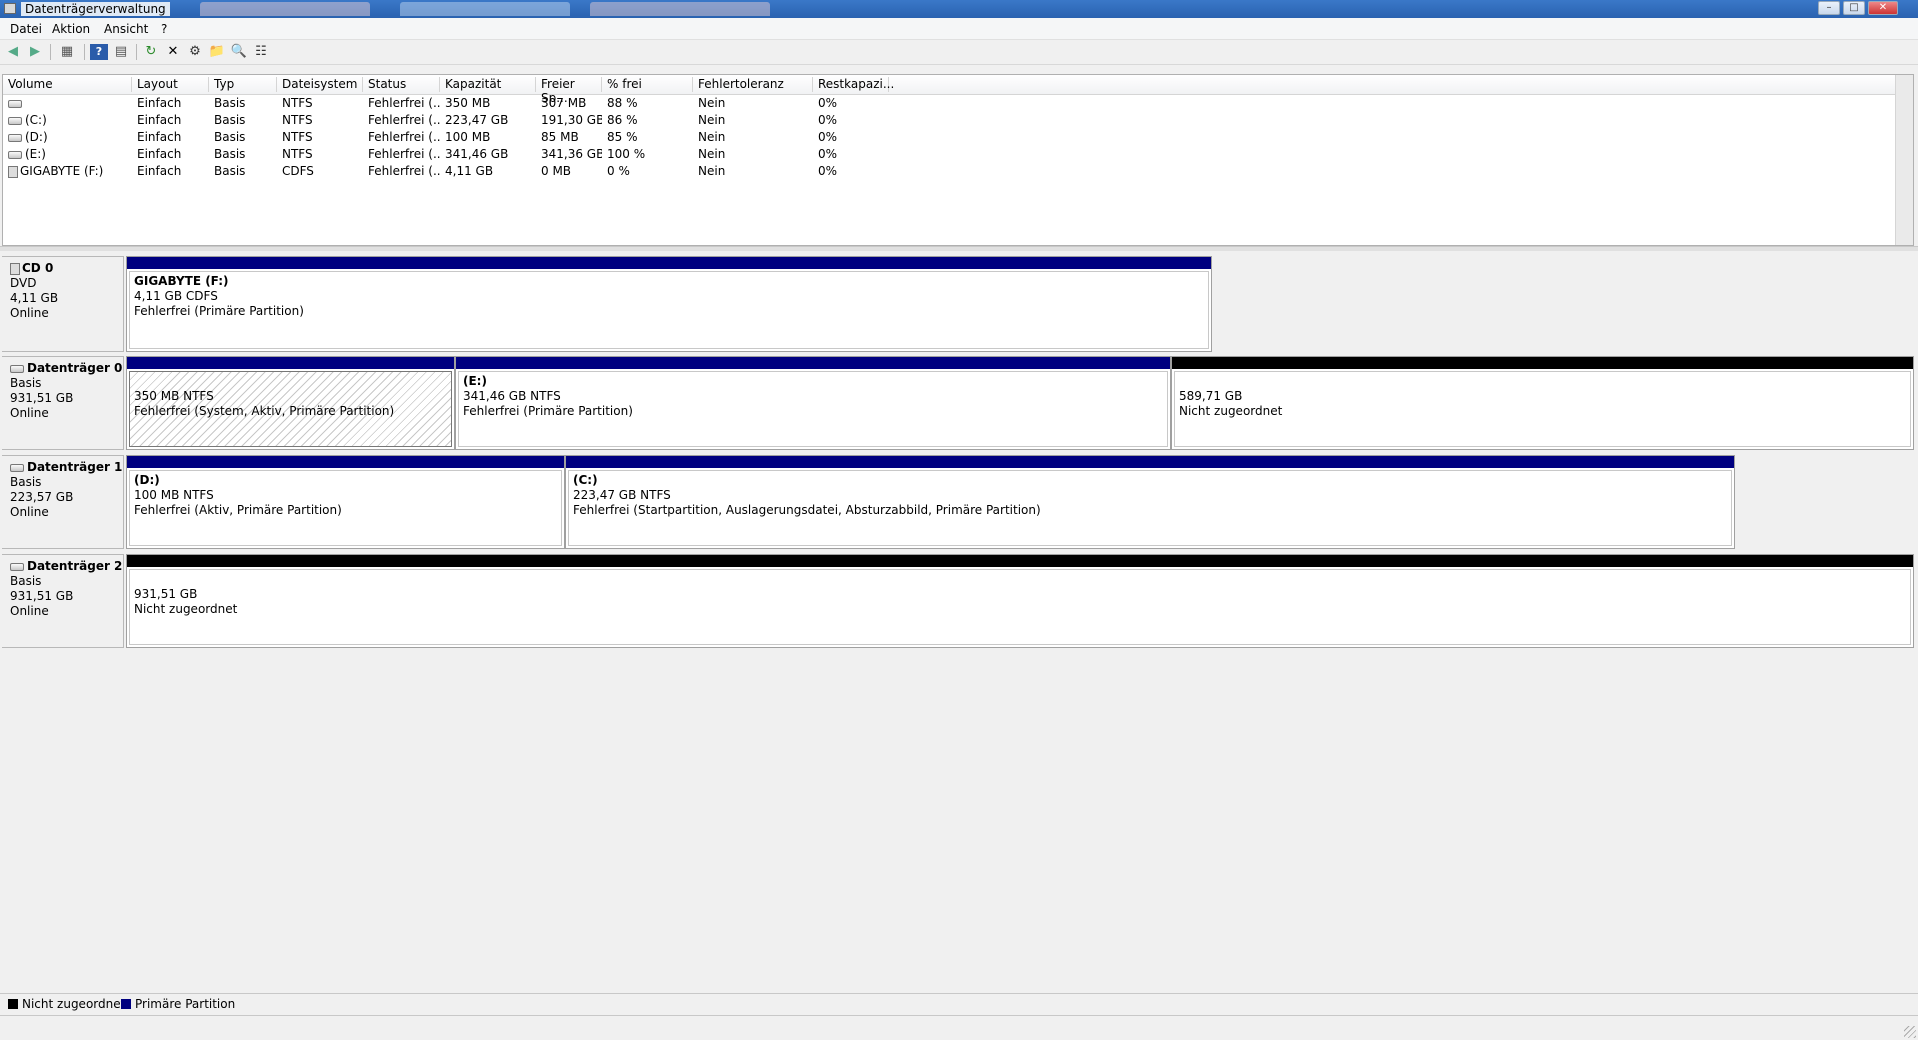 The image size is (1918, 1040). I want to click on minimize-button: –, so click(1829, 8).